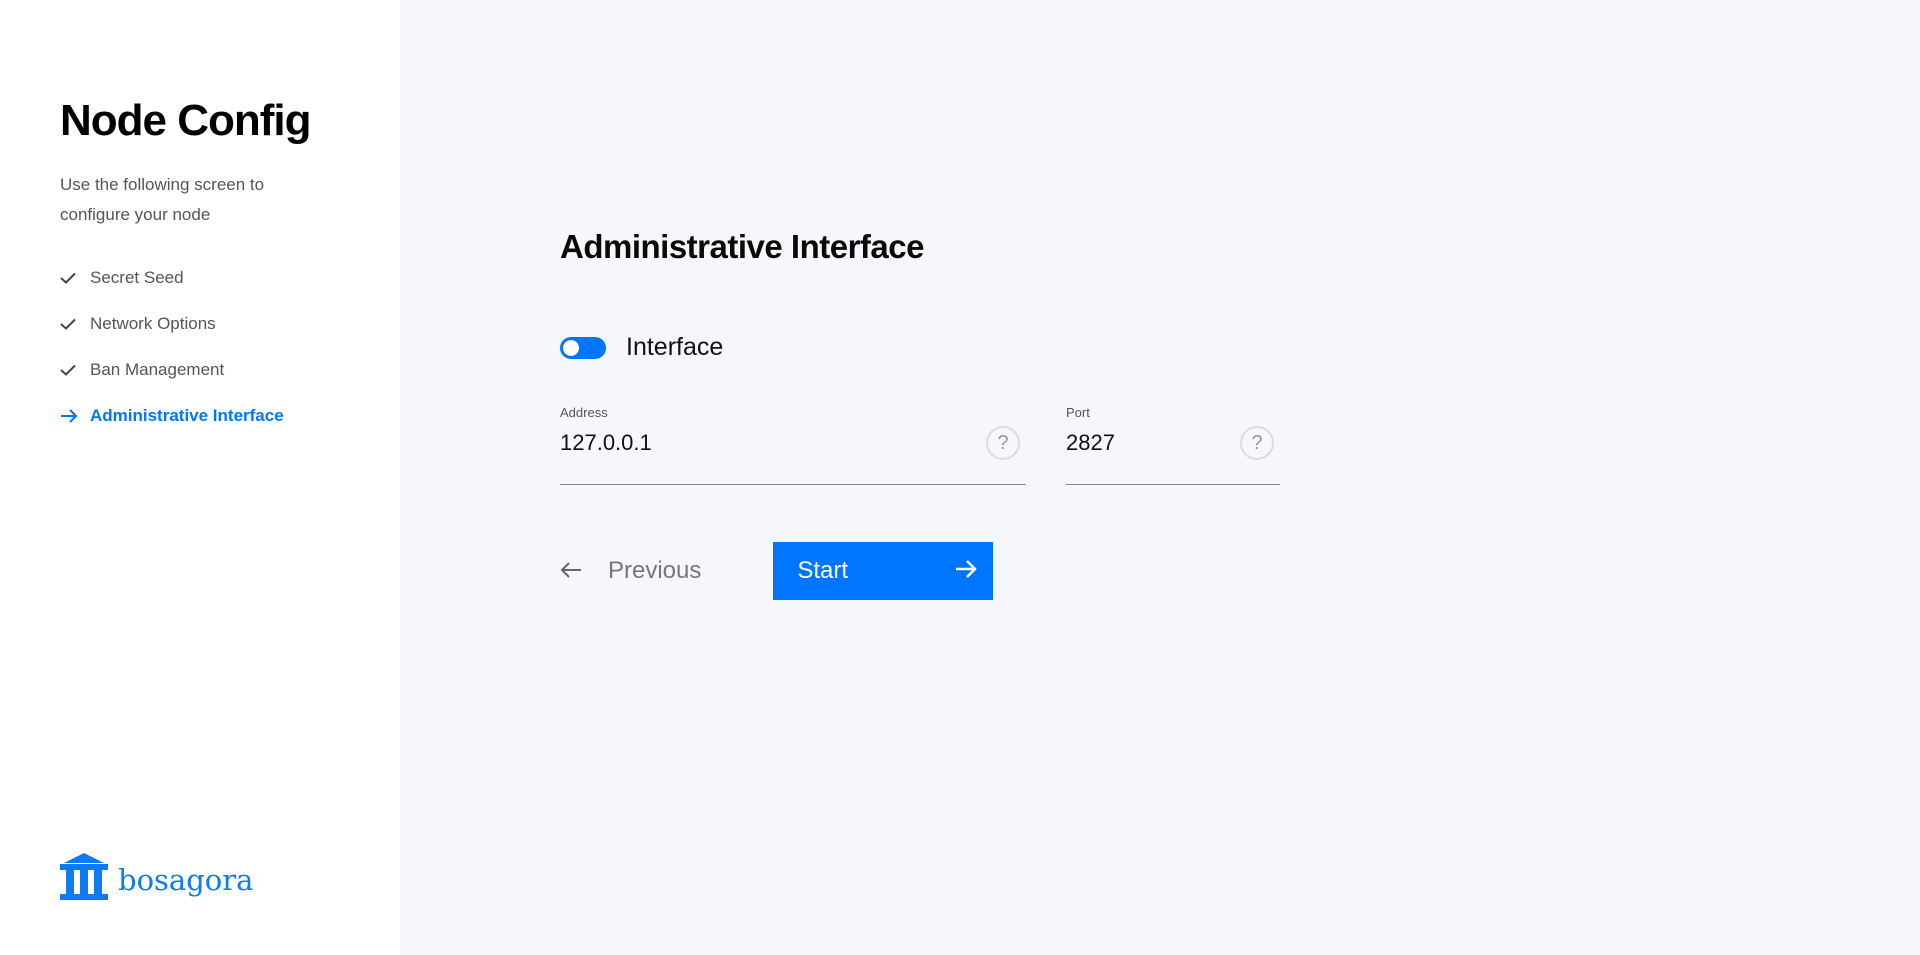 The height and width of the screenshot is (955, 1920). I want to click on step-ban-management: Ban Management, so click(172, 370).